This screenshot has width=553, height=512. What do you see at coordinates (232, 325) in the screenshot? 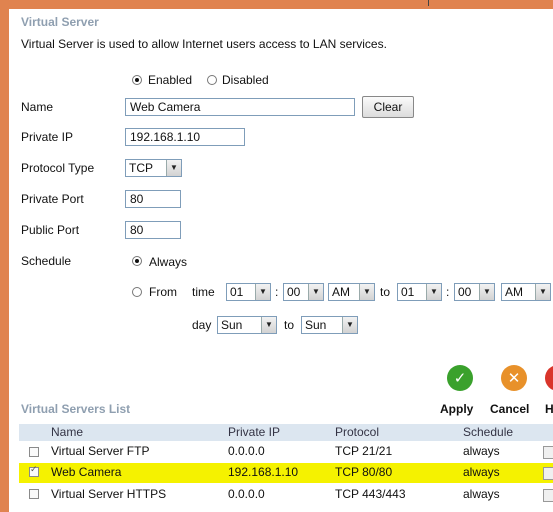
I see `day-from-value: Sun` at bounding box center [232, 325].